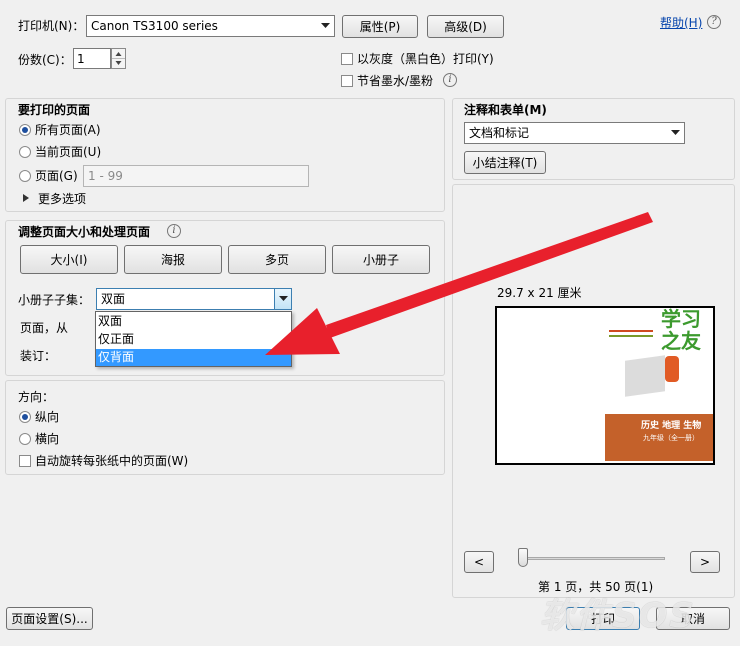  What do you see at coordinates (395, 81) in the screenshot?
I see `save-ink-label: 节省墨水/墨粉` at bounding box center [395, 81].